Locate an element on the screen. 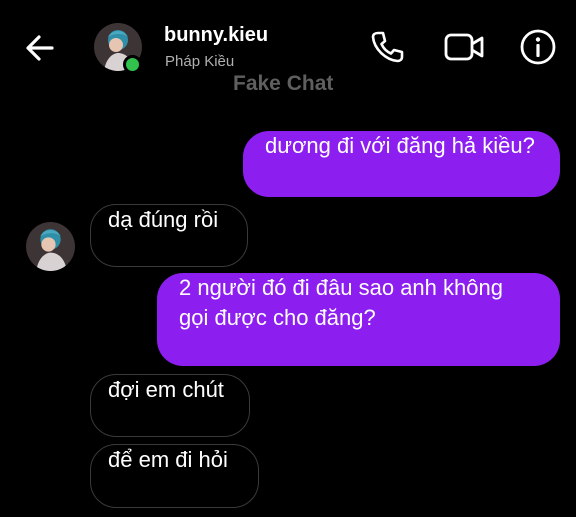  phone-icon is located at coordinates (387, 47).